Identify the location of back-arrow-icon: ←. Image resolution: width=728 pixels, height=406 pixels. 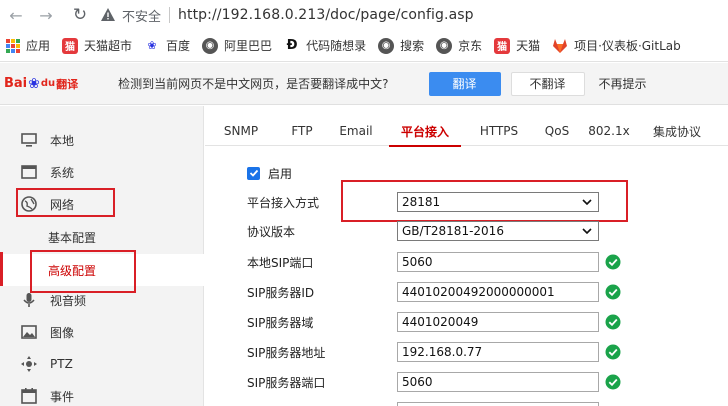
(16, 15).